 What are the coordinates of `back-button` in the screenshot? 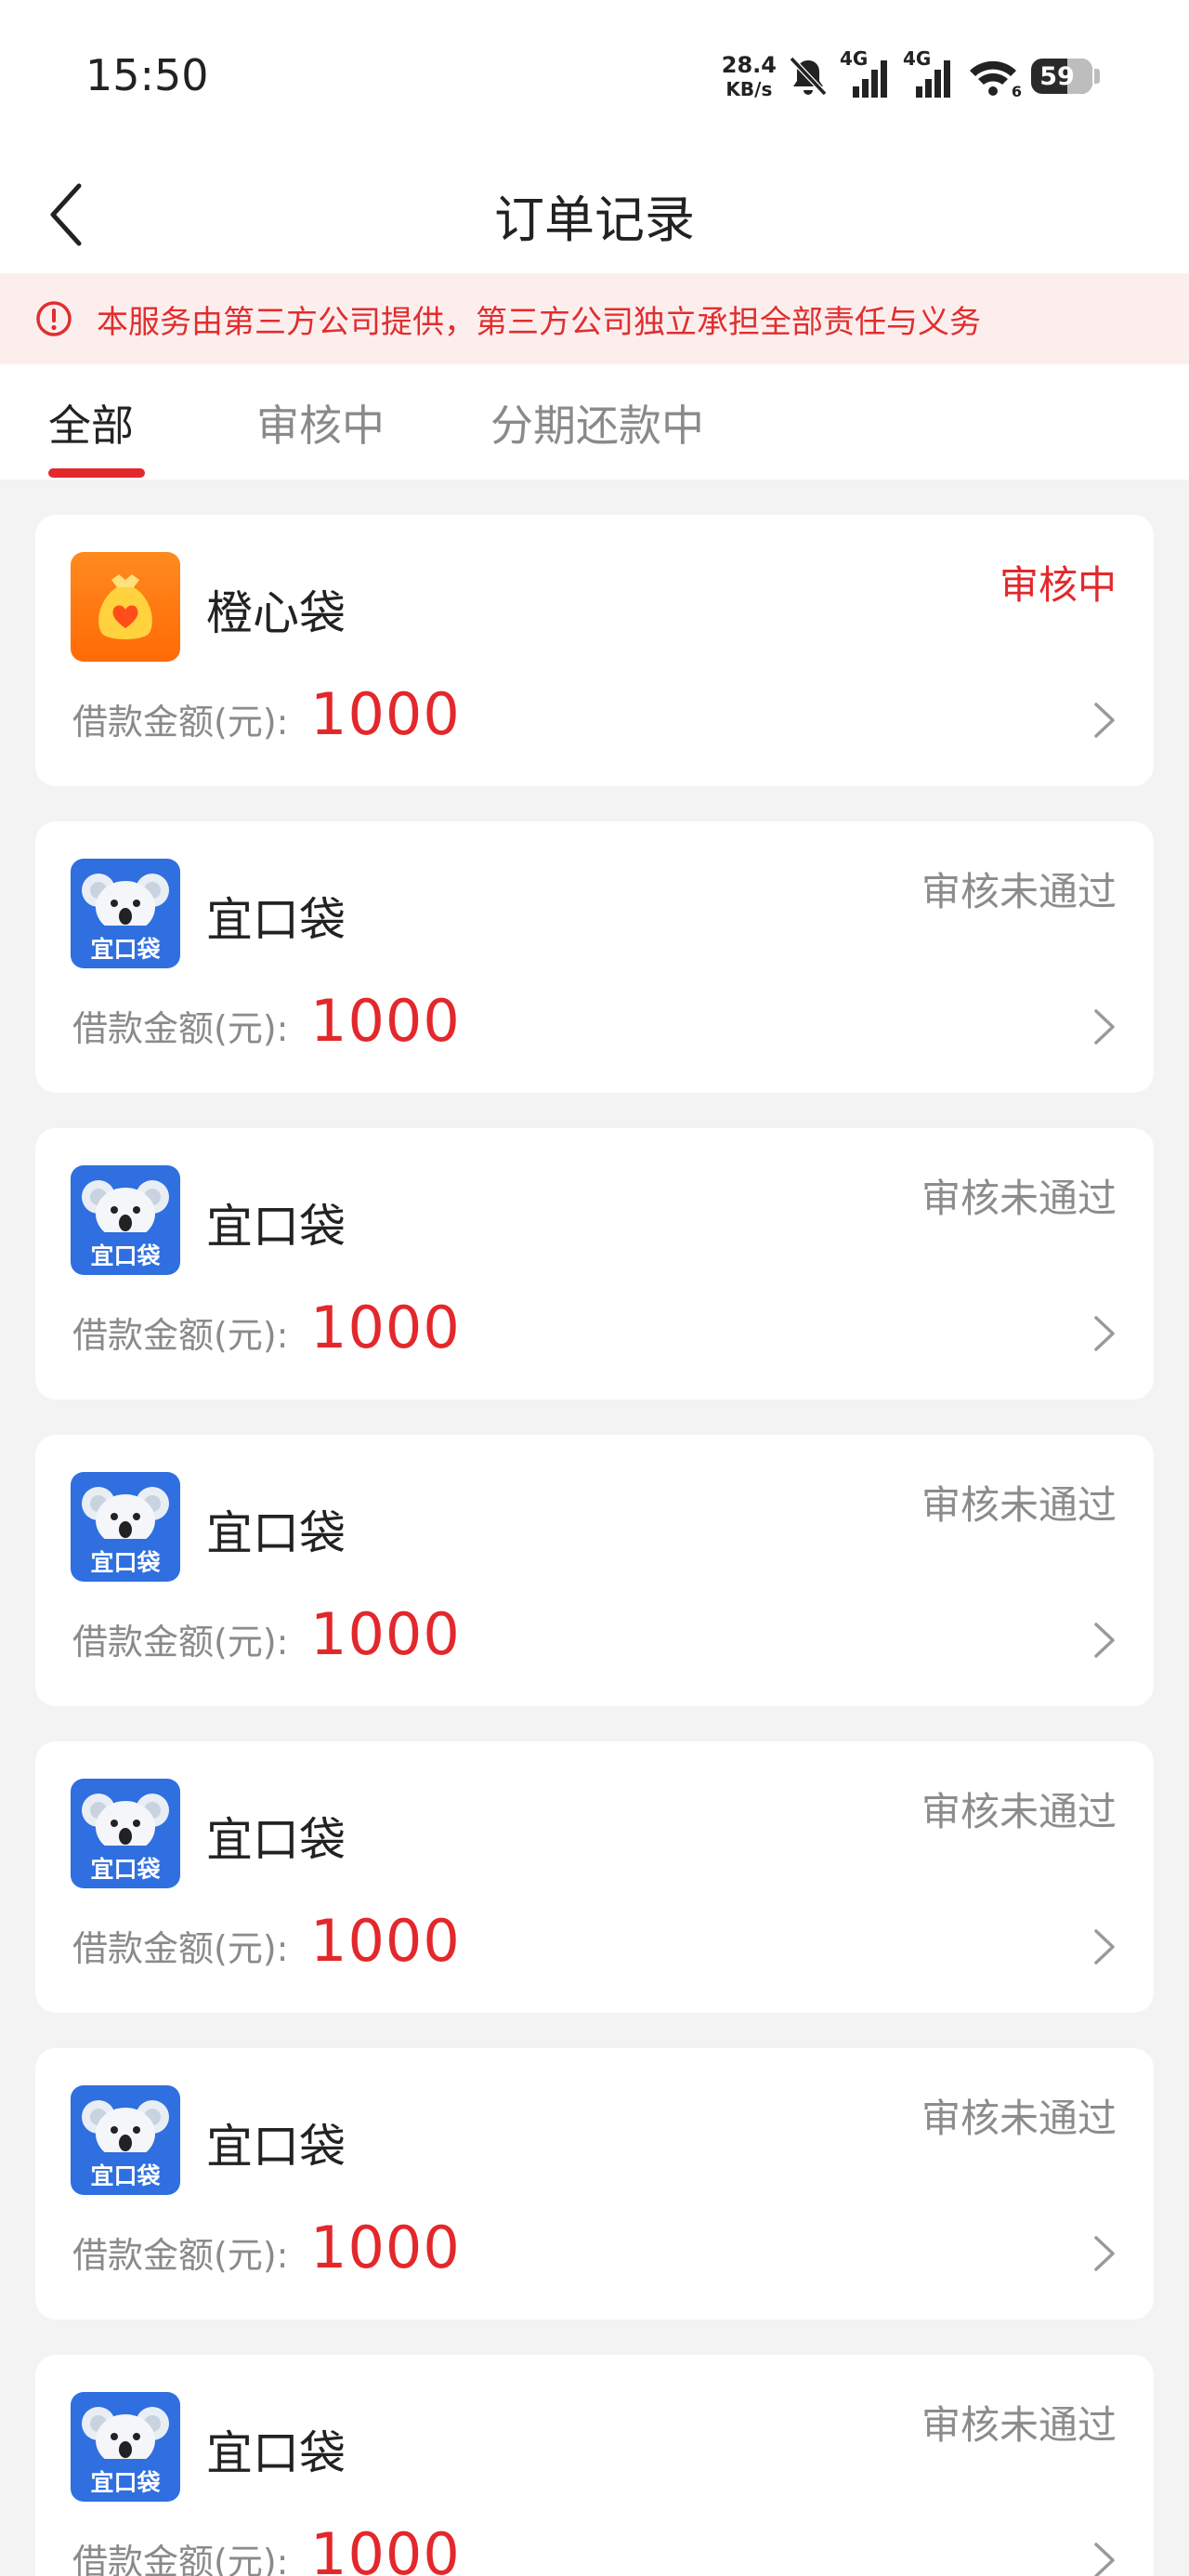 It's located at (65, 215).